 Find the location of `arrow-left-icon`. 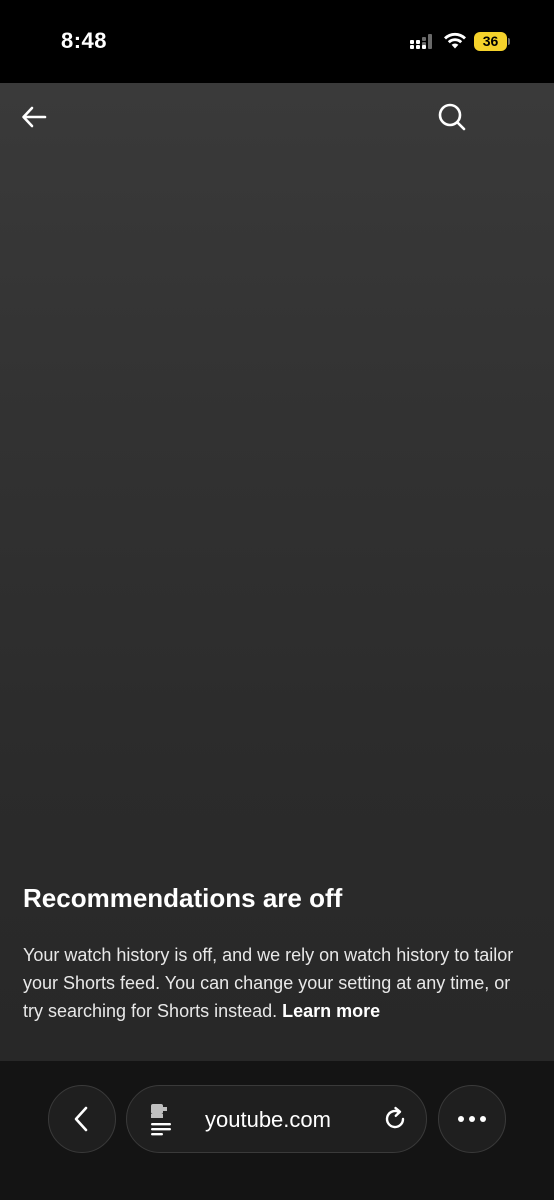

arrow-left-icon is located at coordinates (34, 117).